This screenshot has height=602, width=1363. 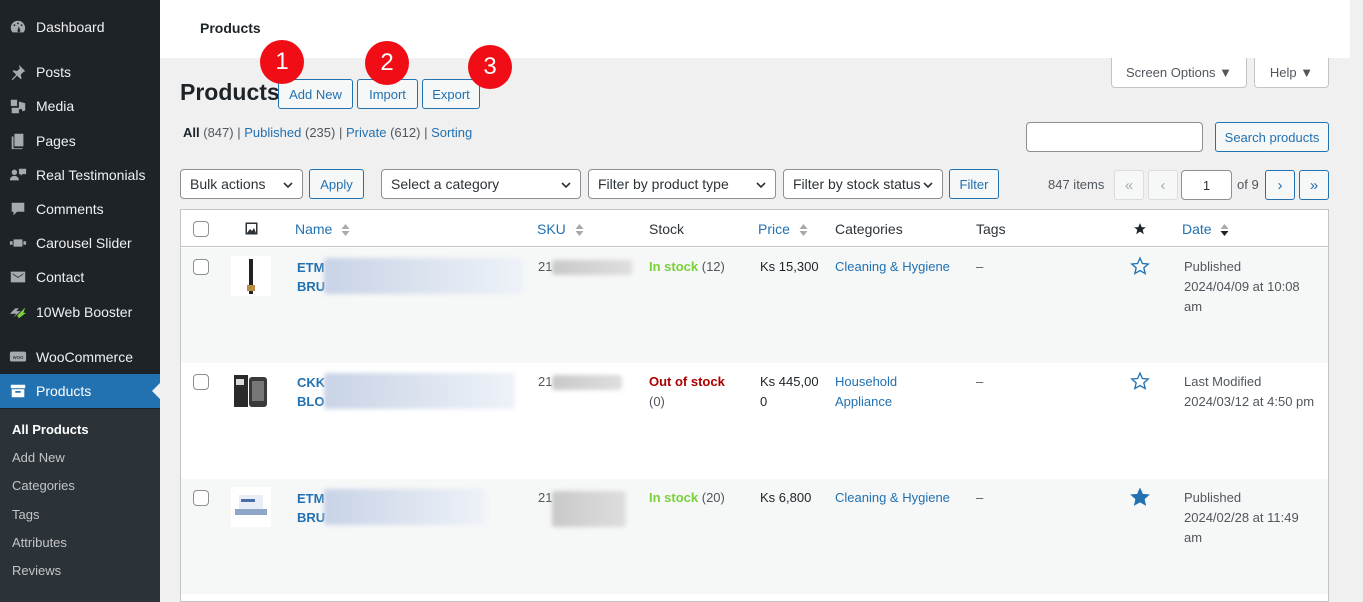 What do you see at coordinates (774, 229) in the screenshot?
I see `column-price-label: Price` at bounding box center [774, 229].